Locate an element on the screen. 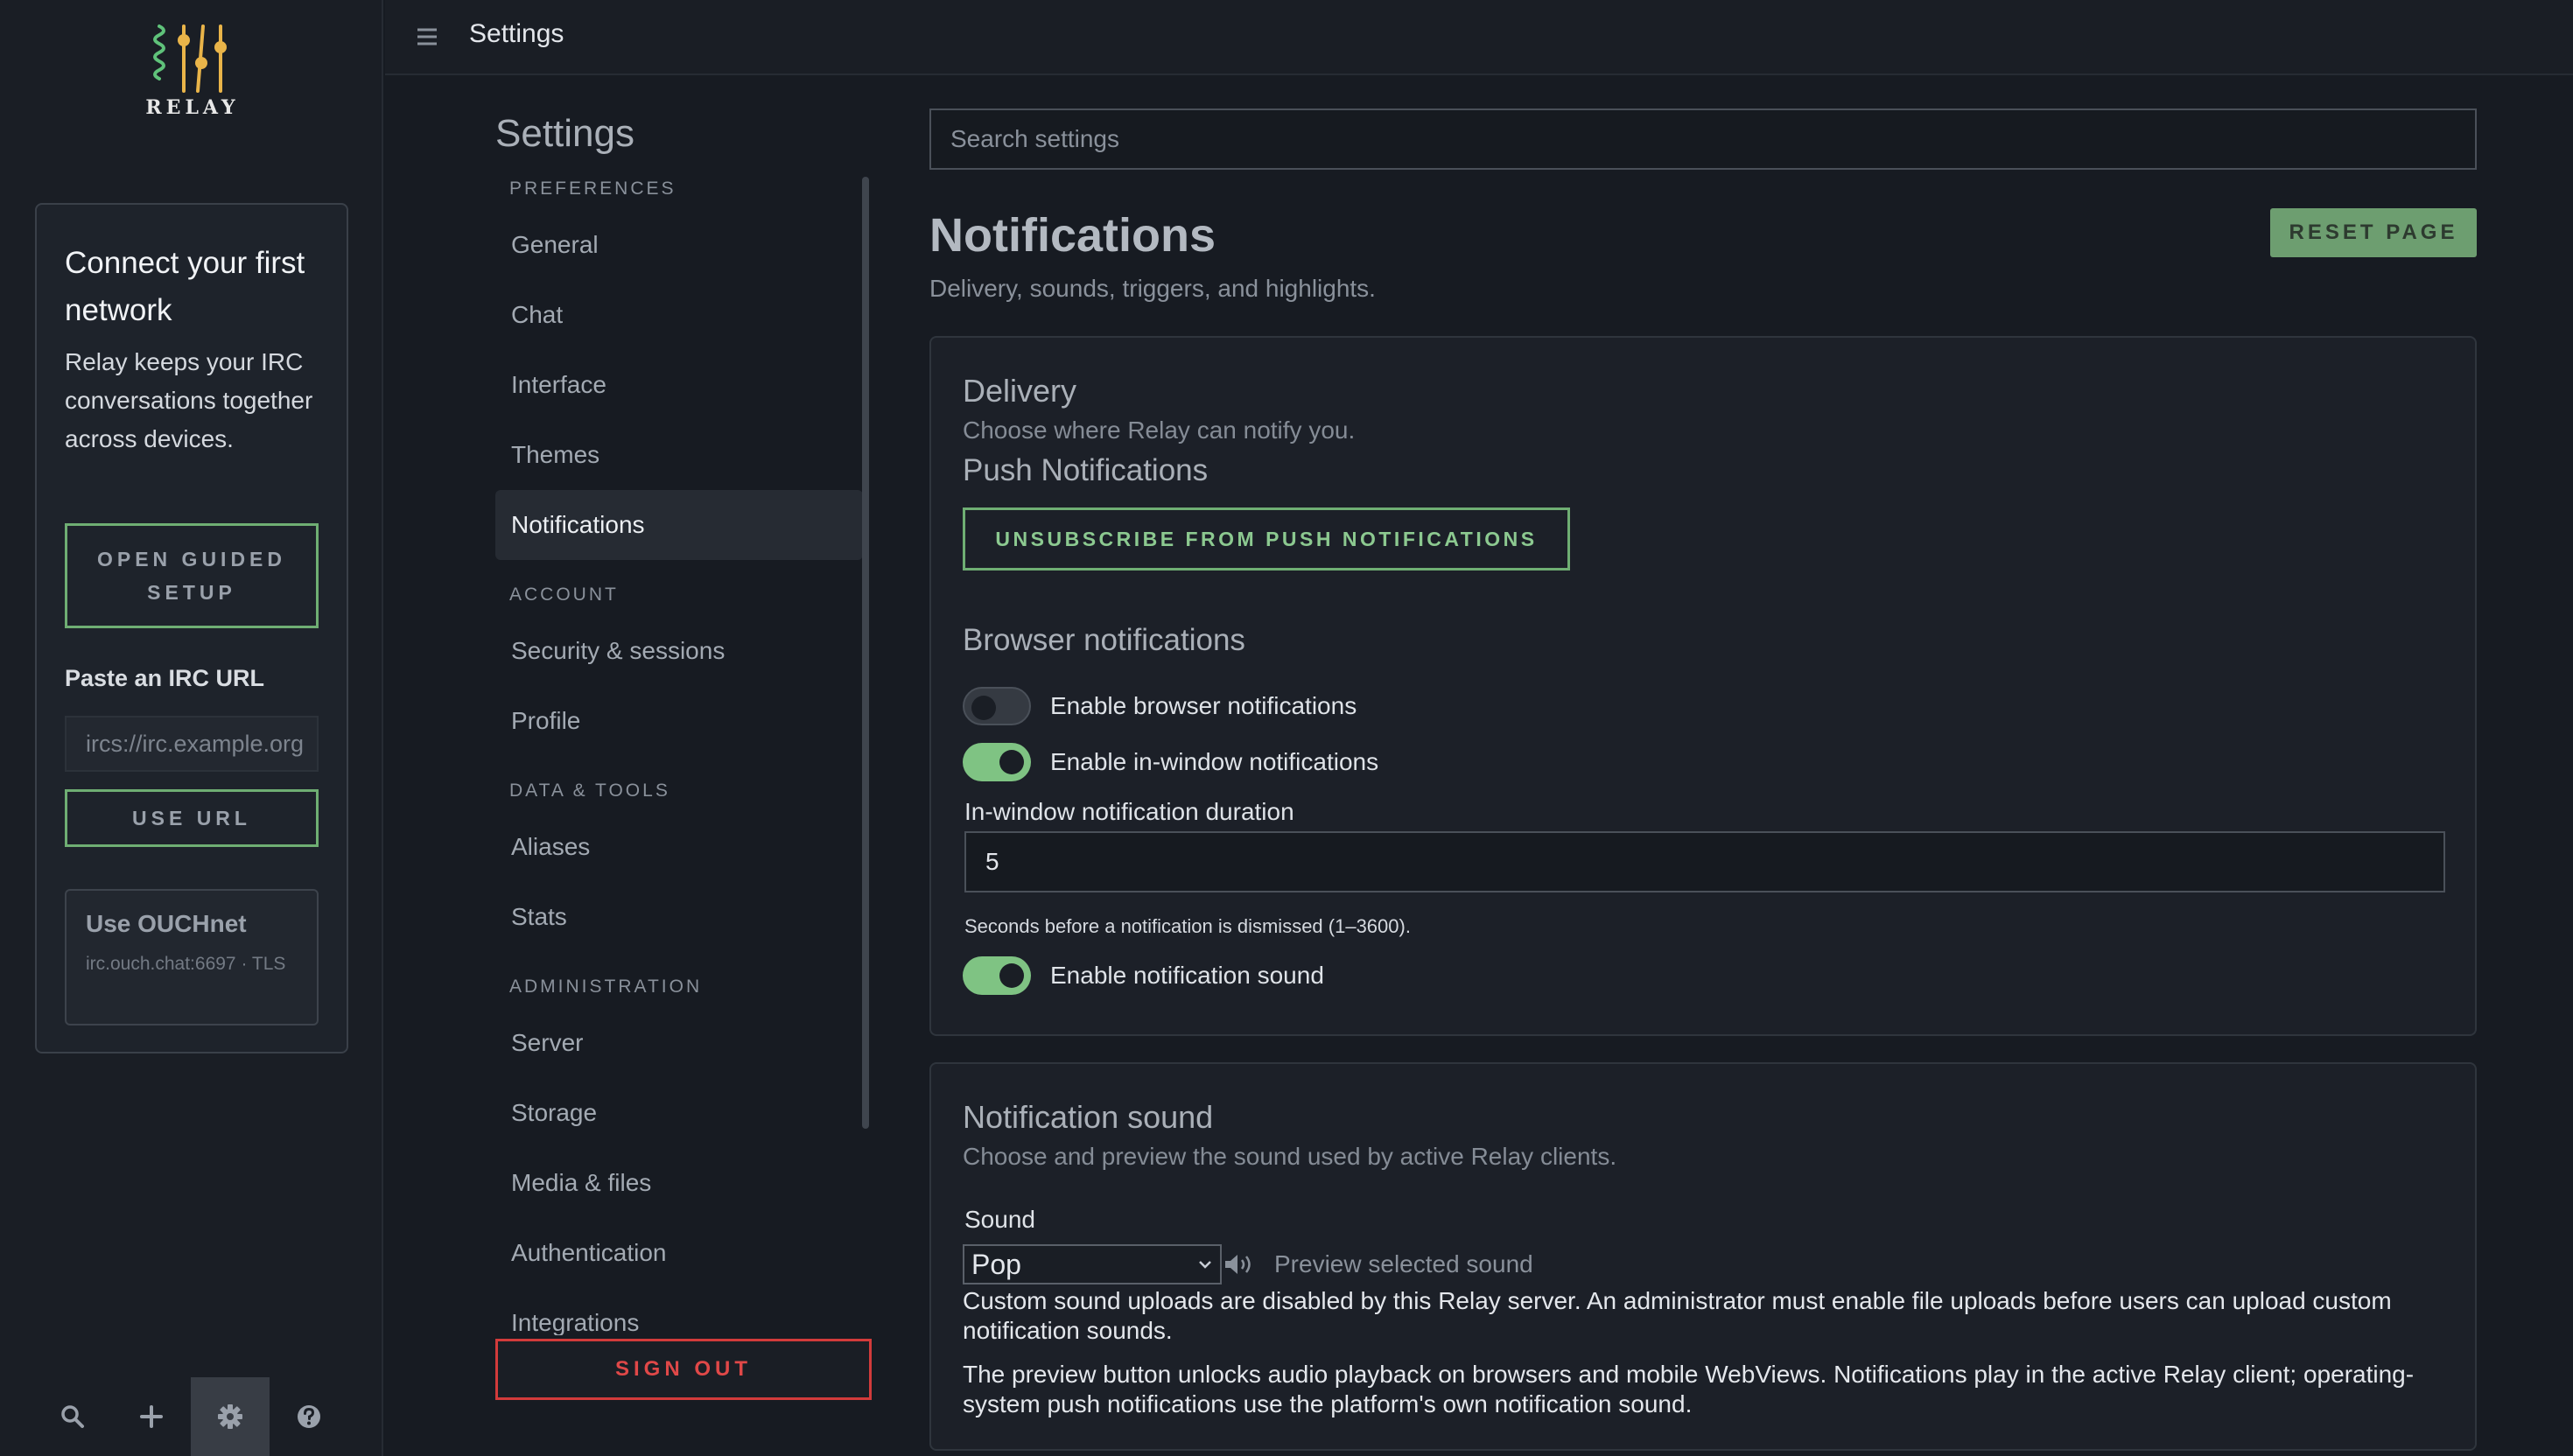  nav-item-general: General is located at coordinates (679, 245).